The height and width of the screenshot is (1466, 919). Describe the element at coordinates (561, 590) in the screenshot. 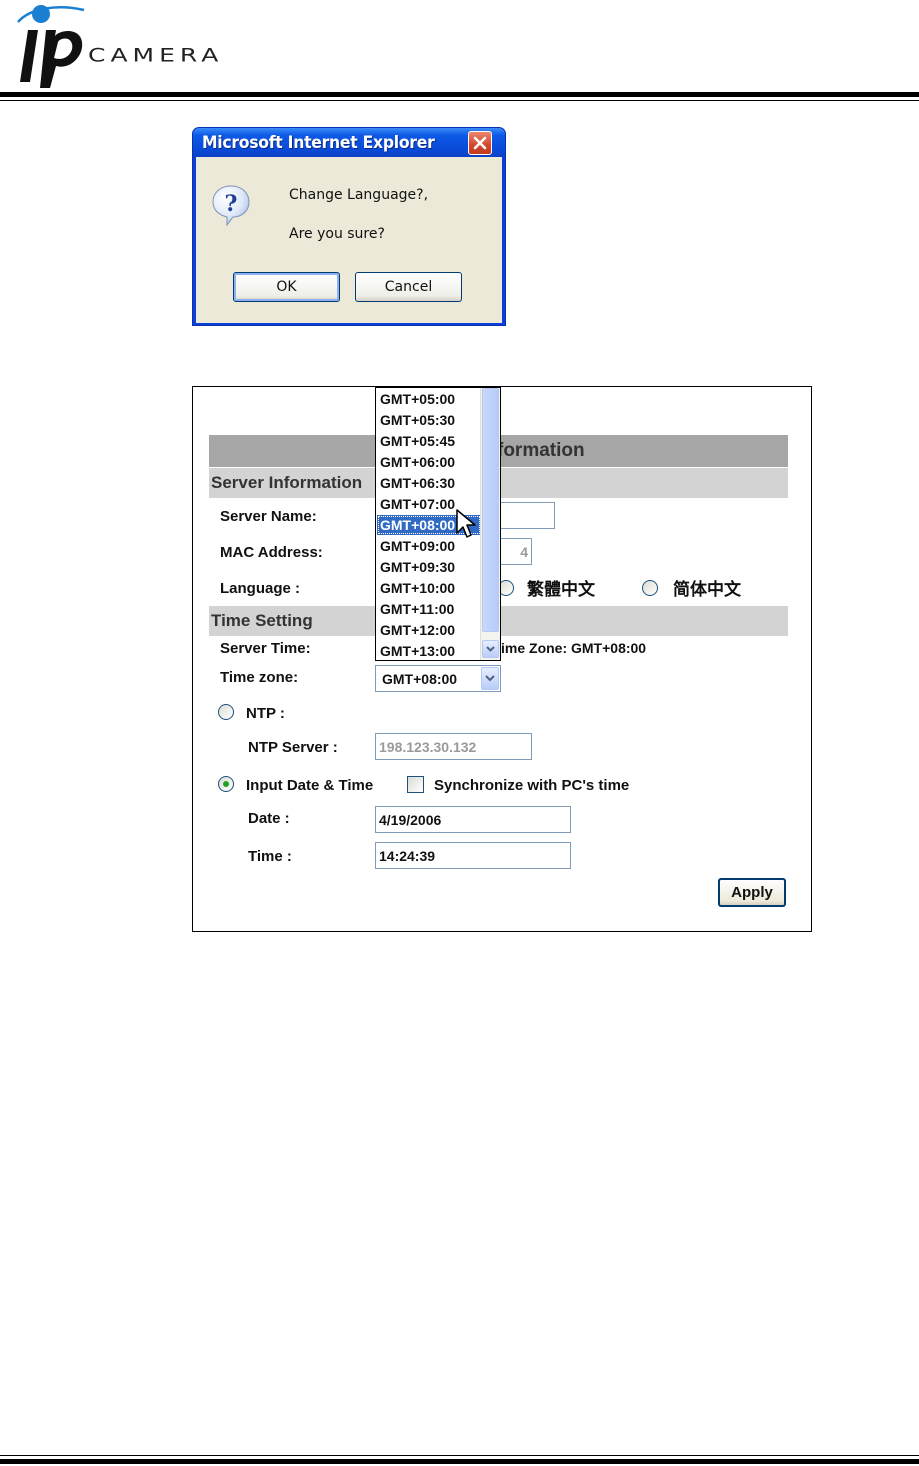

I see `language-traditional-chinese: 繁體中文` at that location.